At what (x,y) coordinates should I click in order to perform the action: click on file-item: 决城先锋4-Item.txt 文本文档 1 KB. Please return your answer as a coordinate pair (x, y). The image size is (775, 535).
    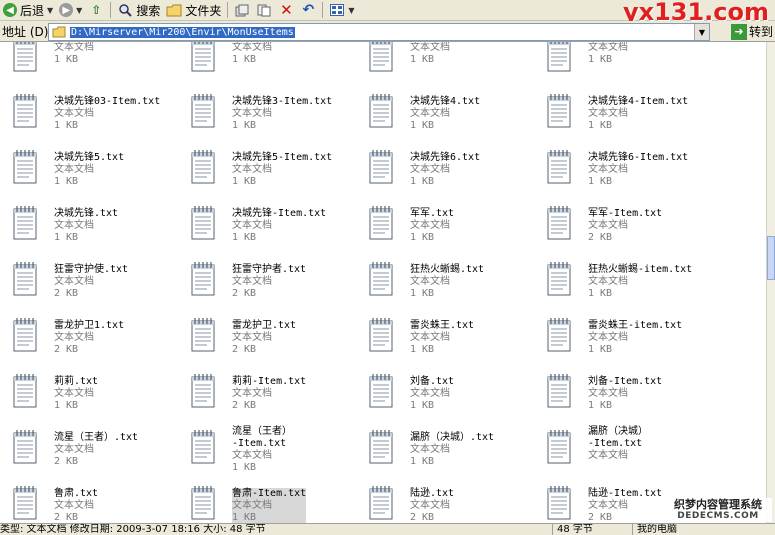
    Looking at the image, I should click on (623, 114).